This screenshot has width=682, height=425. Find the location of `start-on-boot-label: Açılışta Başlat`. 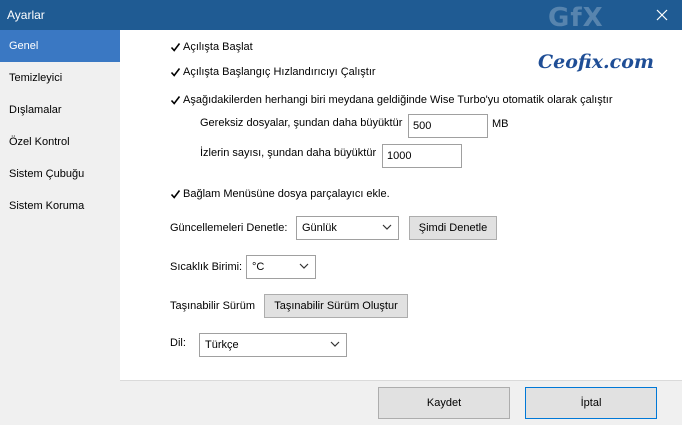

start-on-boot-label: Açılışta Başlat is located at coordinates (218, 47).